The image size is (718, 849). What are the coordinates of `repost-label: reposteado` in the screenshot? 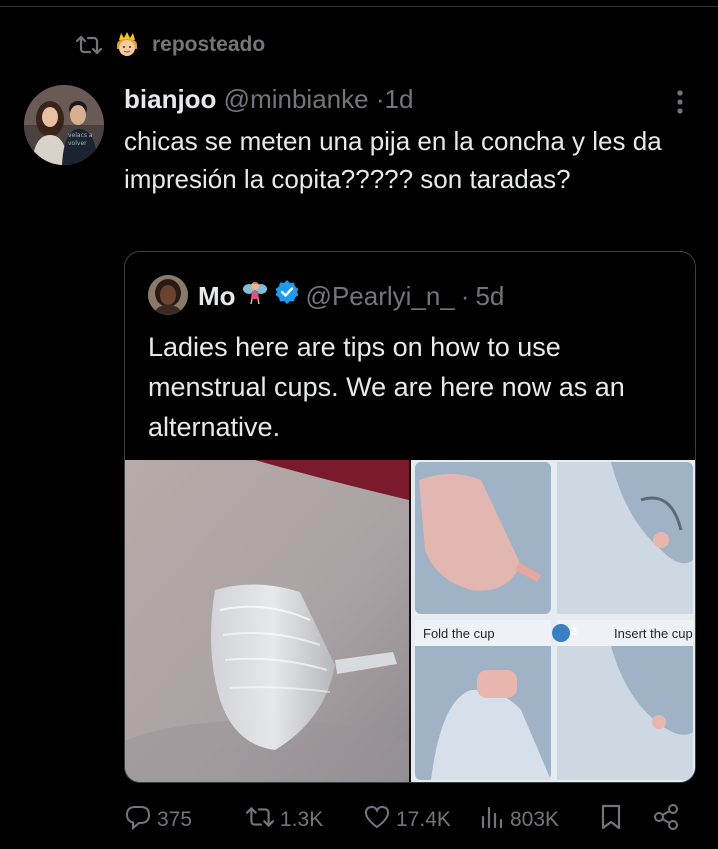 It's located at (209, 44).